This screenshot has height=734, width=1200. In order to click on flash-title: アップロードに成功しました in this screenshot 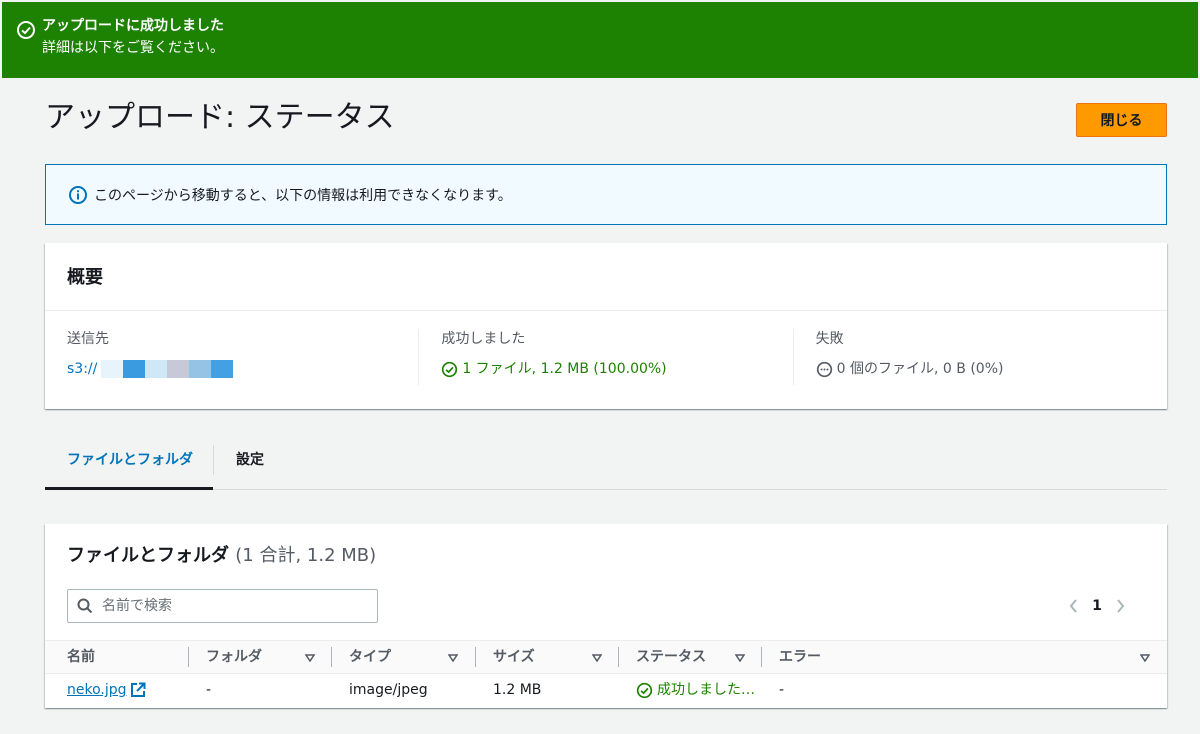, I will do `click(133, 26)`.